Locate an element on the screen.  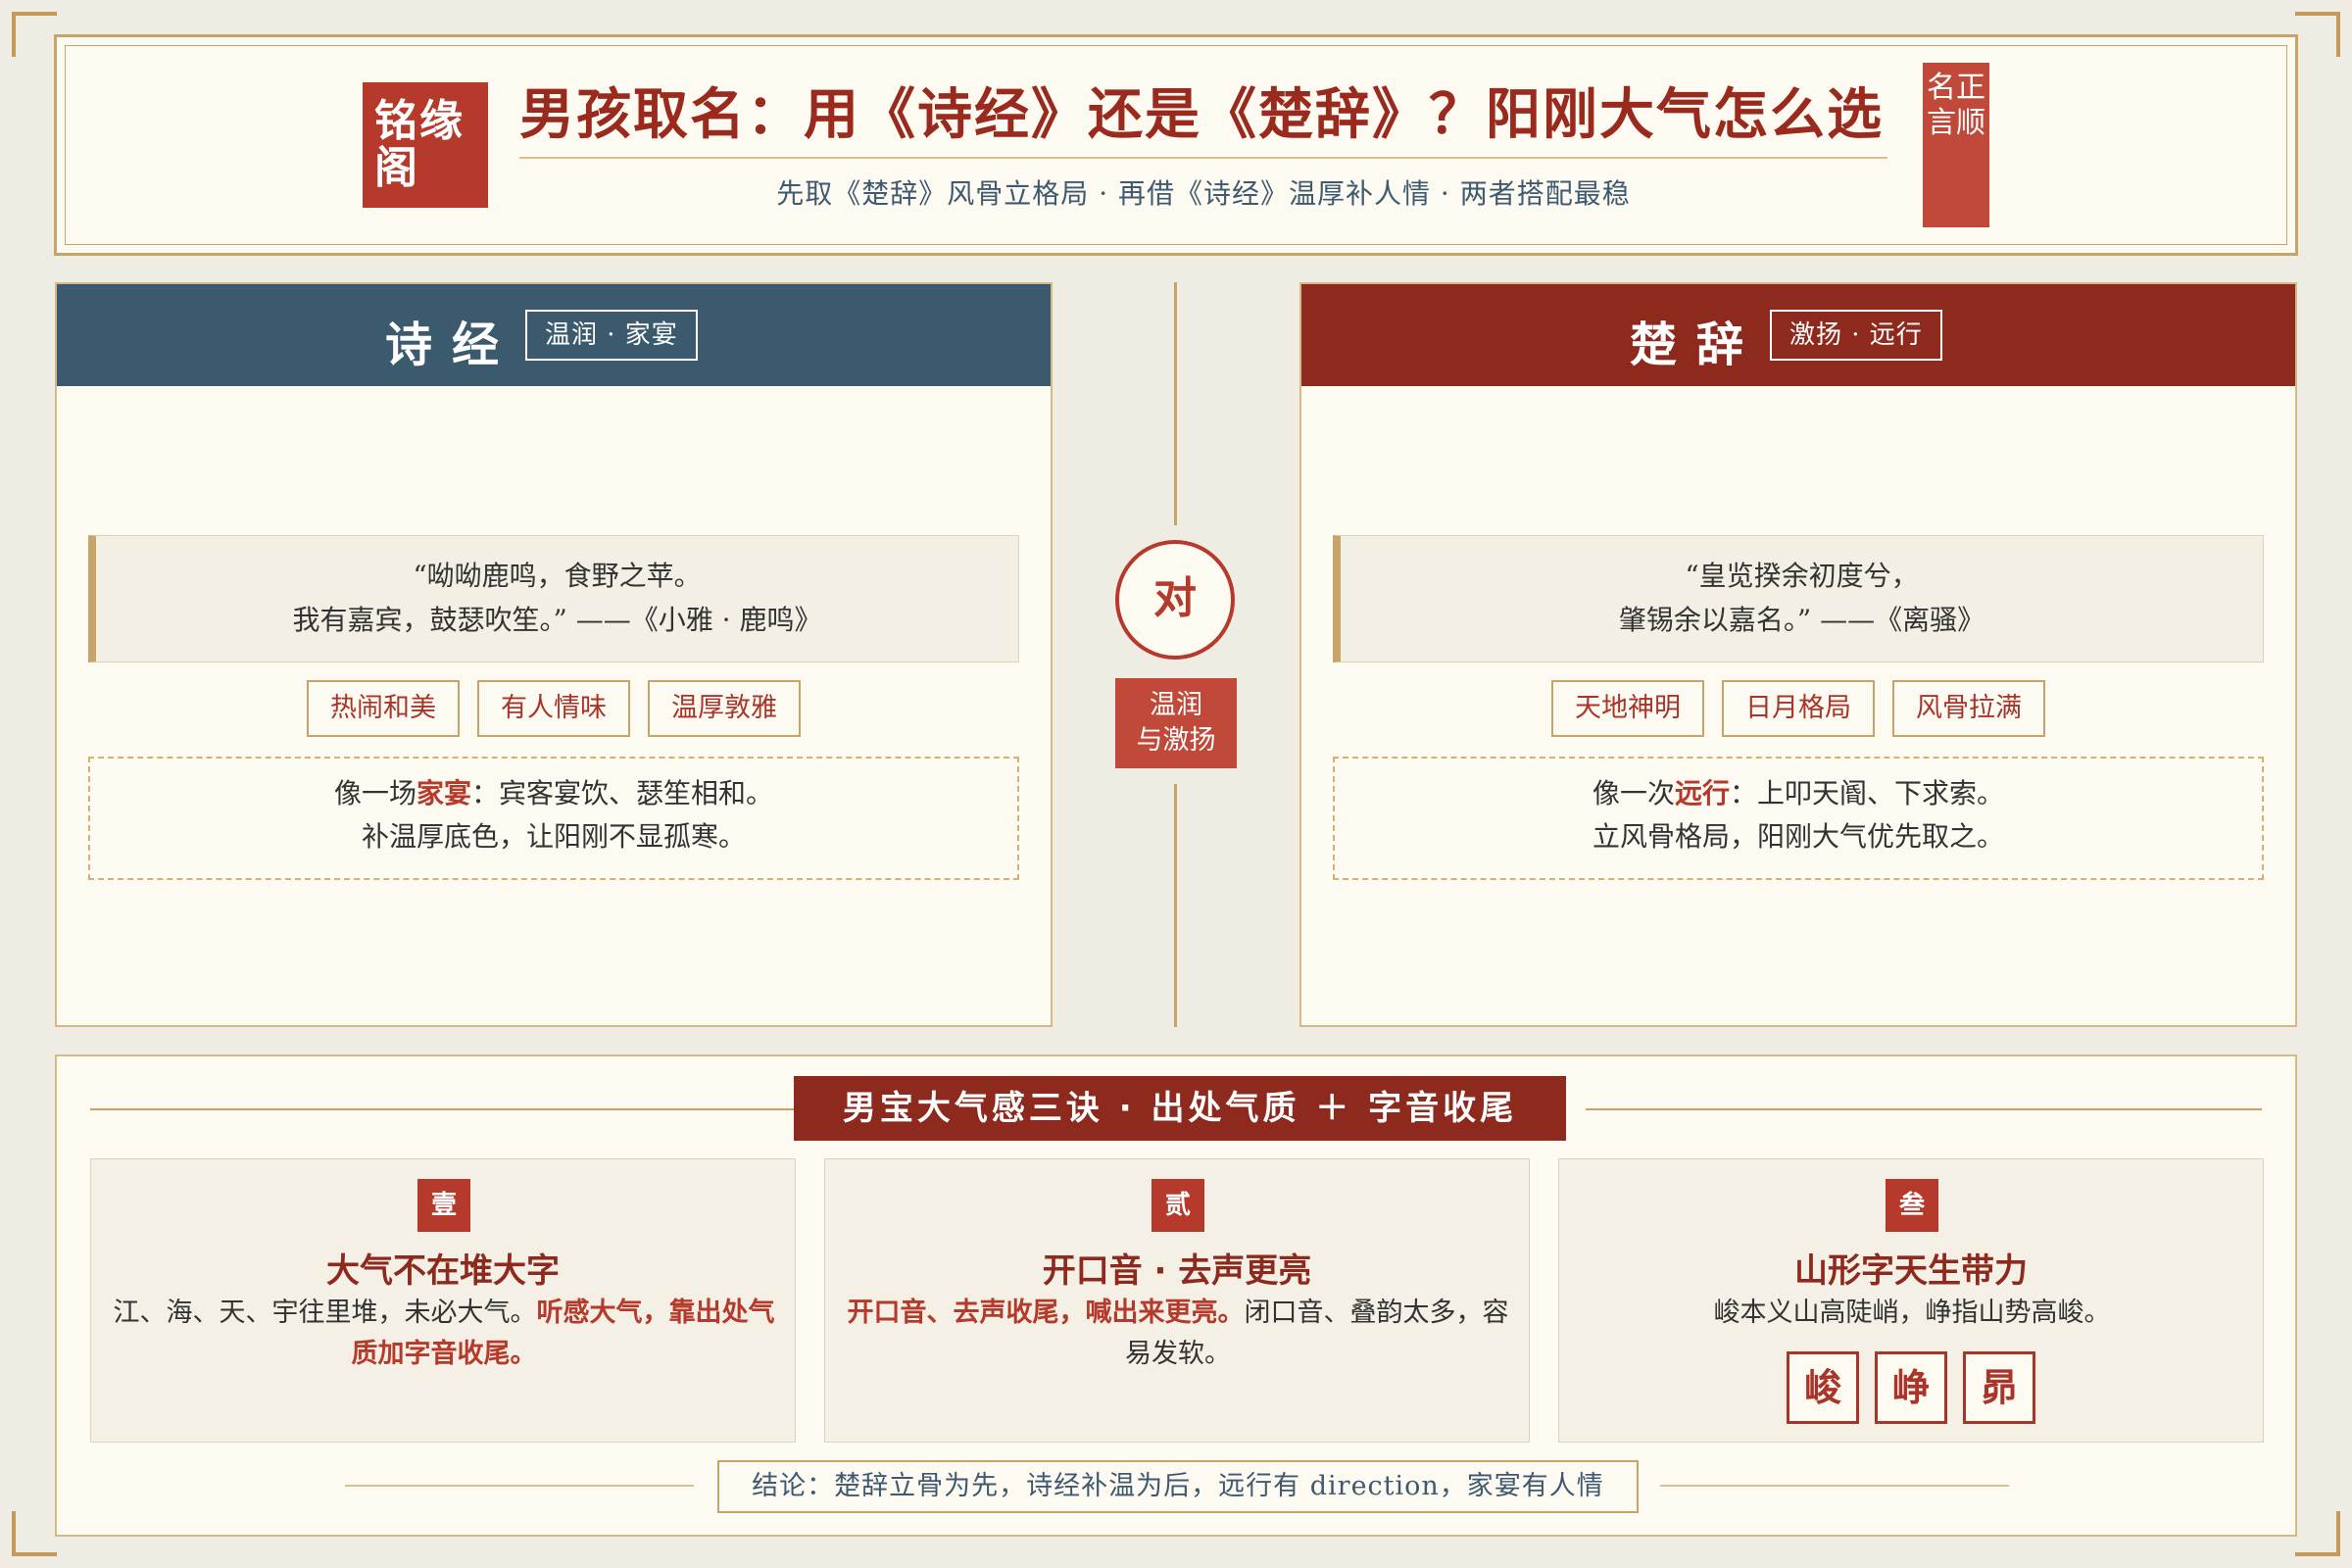
middle-badge-line1: 温润 is located at coordinates (1176, 705).